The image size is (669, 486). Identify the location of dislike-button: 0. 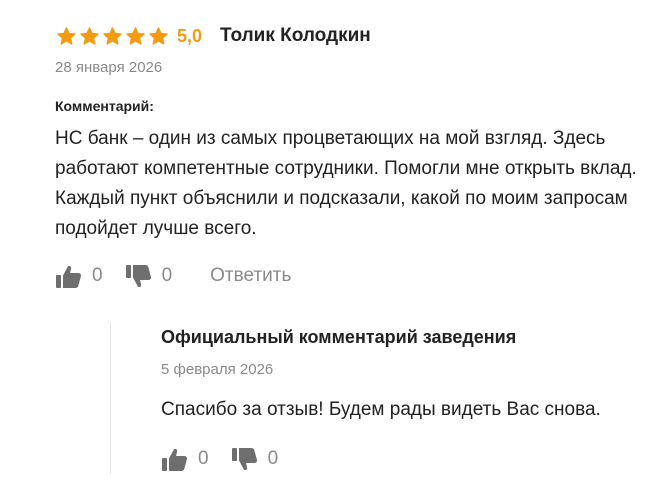
(149, 276).